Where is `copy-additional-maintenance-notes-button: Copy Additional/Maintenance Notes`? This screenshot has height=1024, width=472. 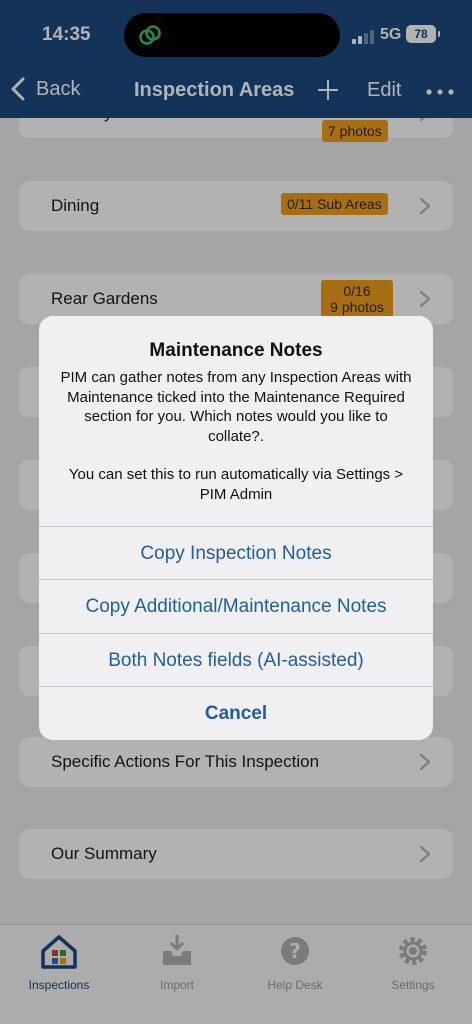
copy-additional-maintenance-notes-button: Copy Additional/Maintenance Notes is located at coordinates (236, 605).